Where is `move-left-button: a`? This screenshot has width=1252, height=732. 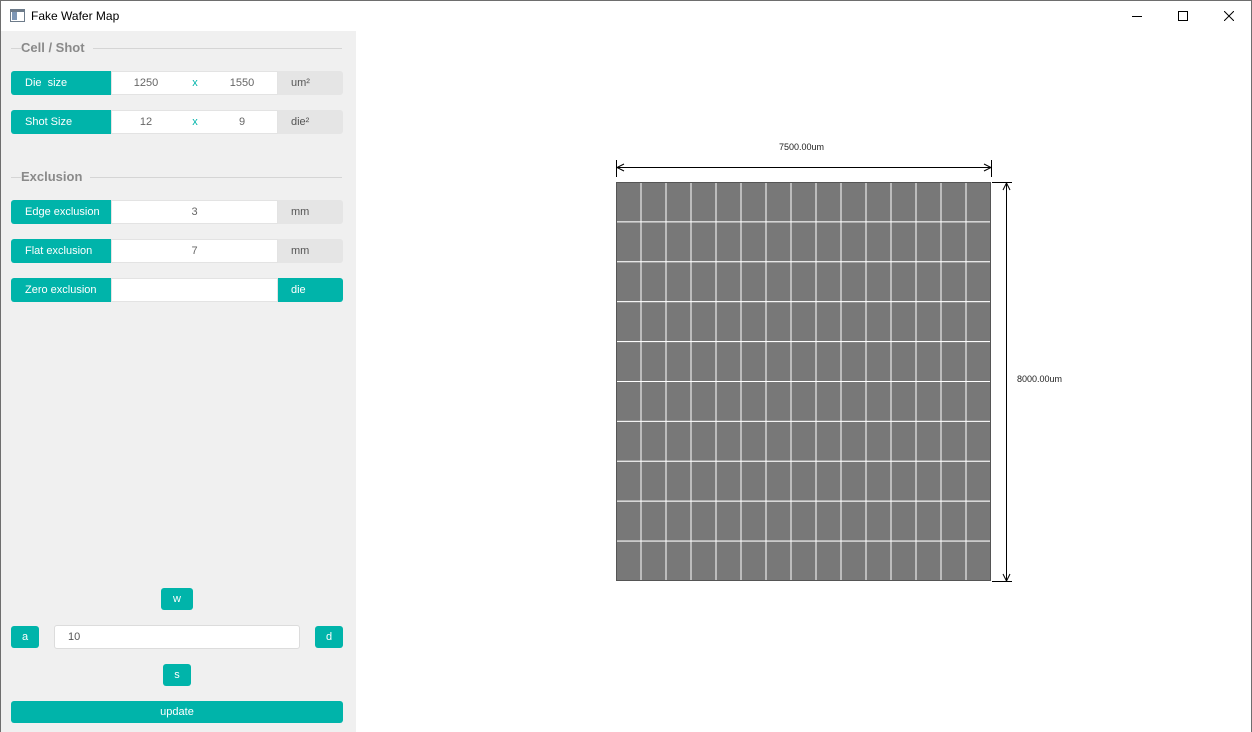
move-left-button: a is located at coordinates (25, 637).